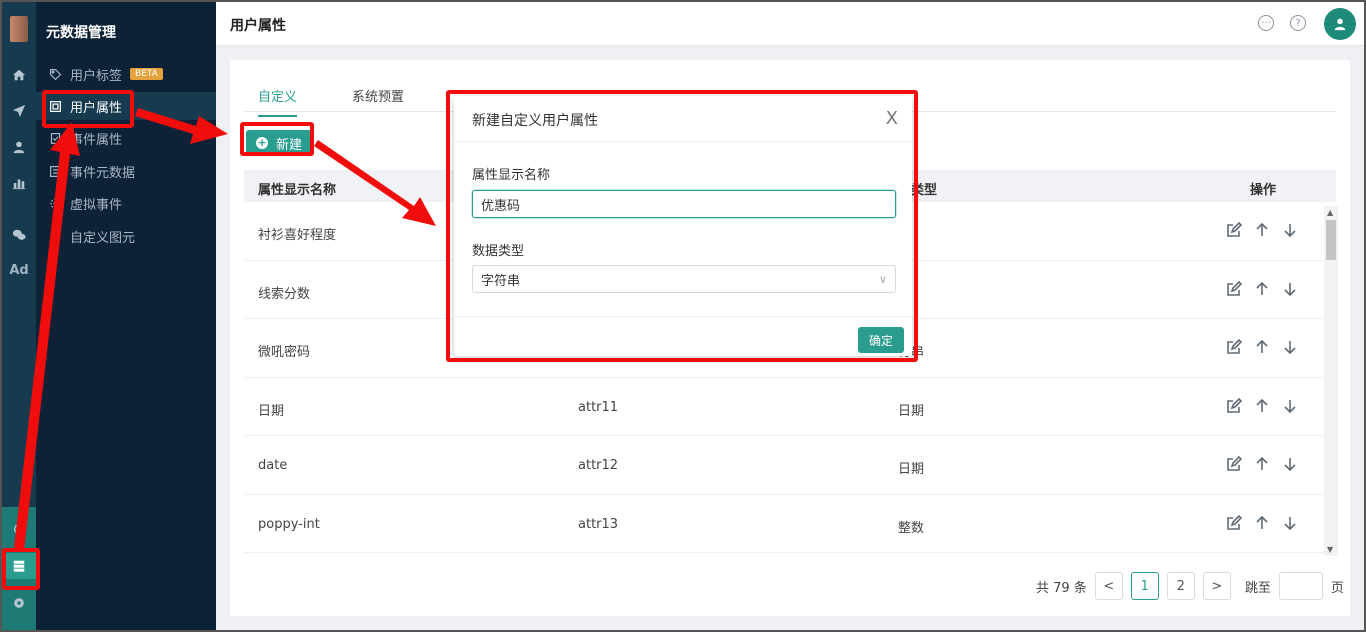  Describe the element at coordinates (289, 524) in the screenshot. I see `cell-display-name: poppy-int` at that location.